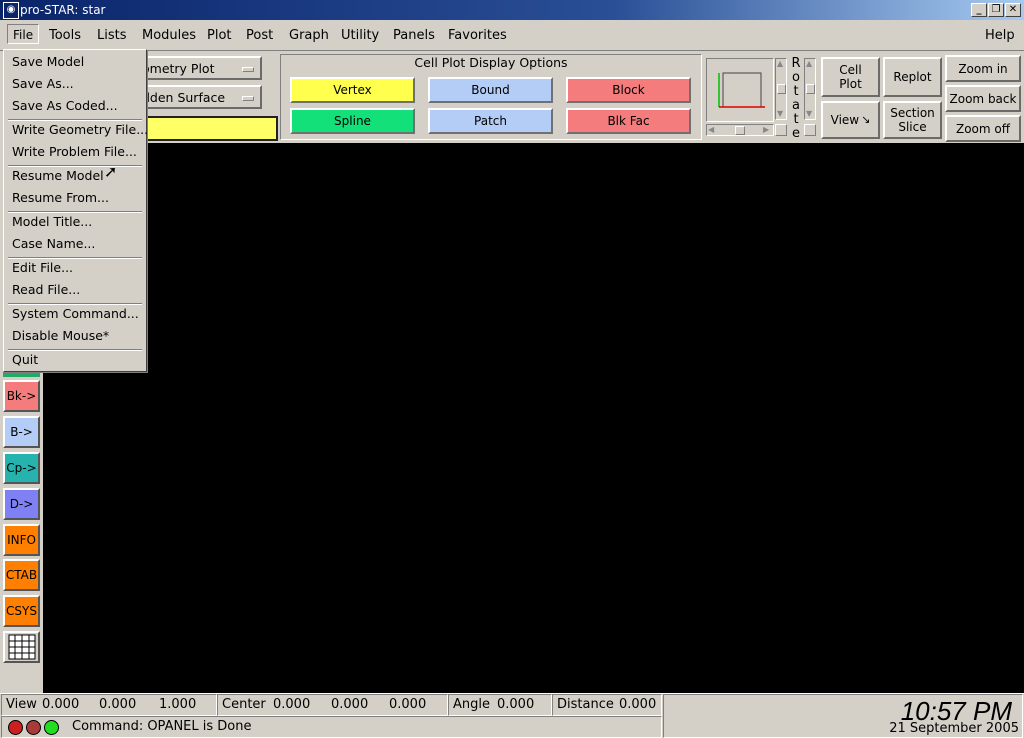 This screenshot has height=738, width=1024. What do you see at coordinates (983, 98) in the screenshot?
I see `zoom-back-button: Zoom back` at bounding box center [983, 98].